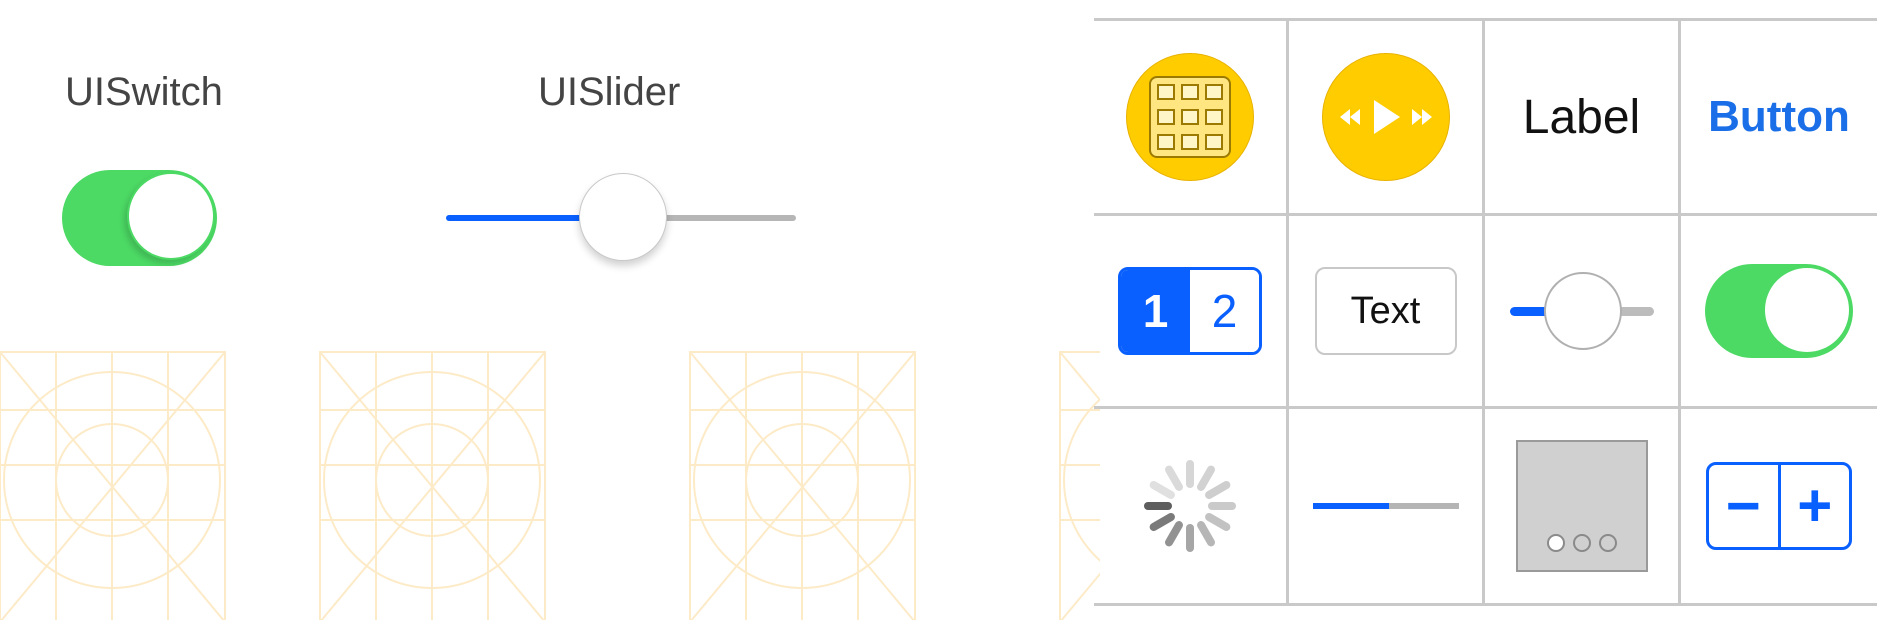 Image resolution: width=1894 pixels, height=620 pixels. I want to click on text-field-sample: Text, so click(1385, 311).